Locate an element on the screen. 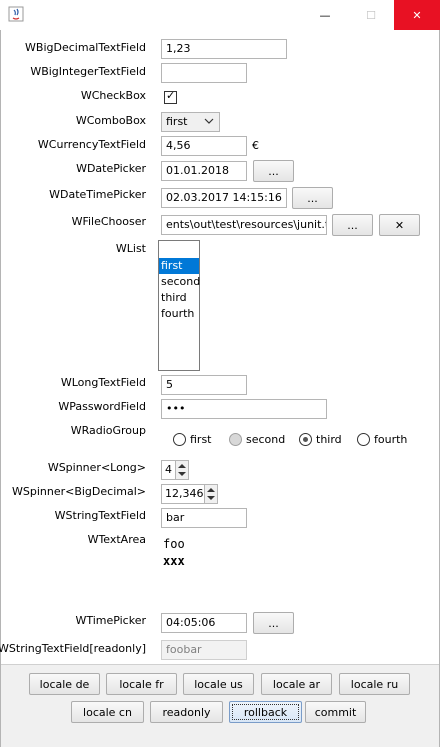 Image resolution: width=440 pixels, height=748 pixels. file-clear-button: ✕ is located at coordinates (399, 225).